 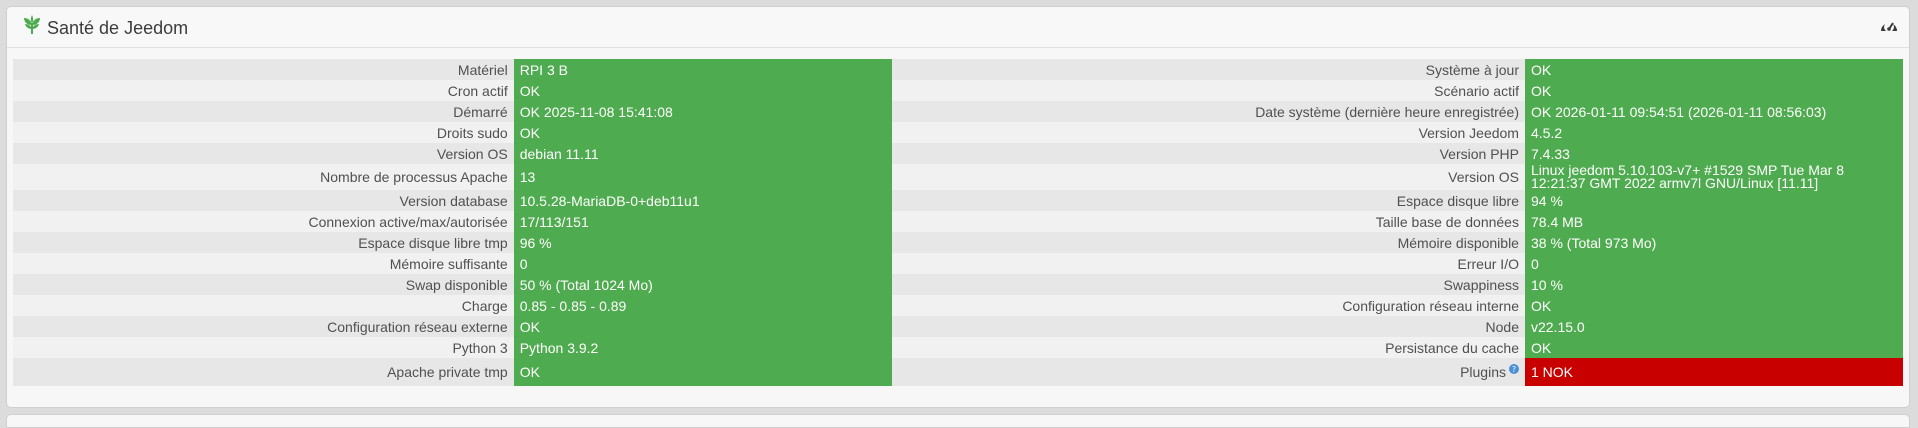 I want to click on left-label-text: Mémoire suffisante, so click(x=448, y=263).